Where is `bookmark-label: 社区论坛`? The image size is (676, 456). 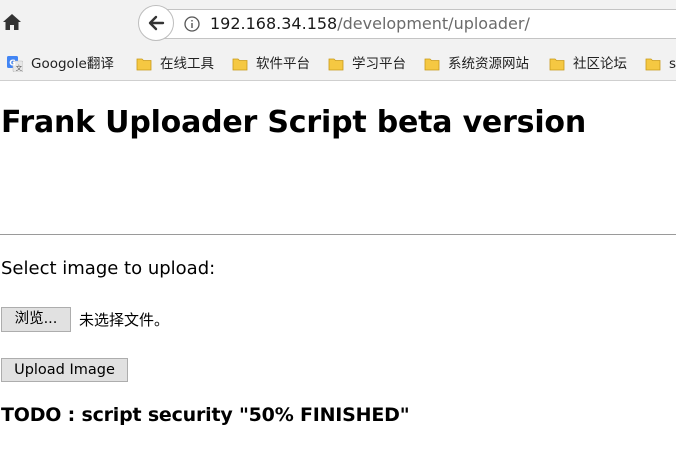
bookmark-label: 社区论坛 is located at coordinates (600, 64).